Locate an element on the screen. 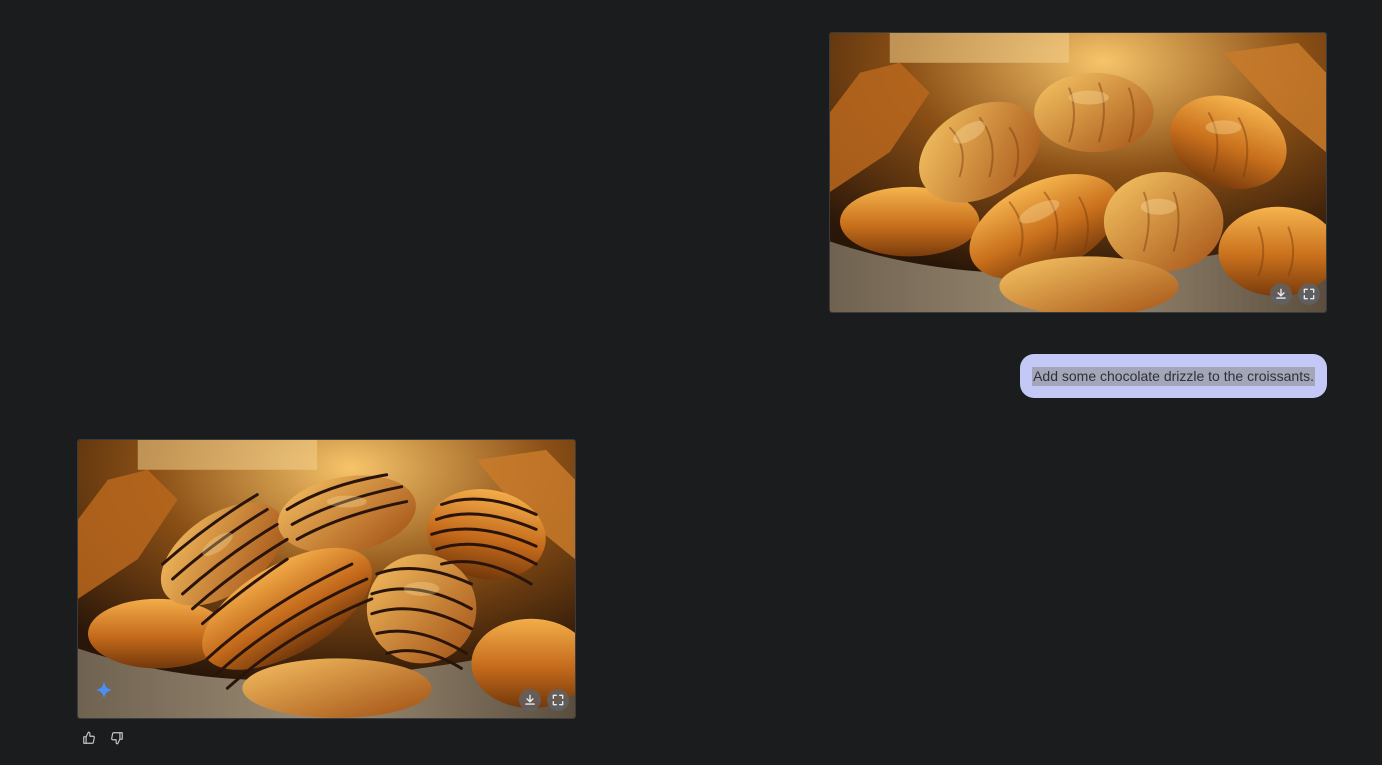 This screenshot has height=765, width=1382. generated-image-card is located at coordinates (326, 579).